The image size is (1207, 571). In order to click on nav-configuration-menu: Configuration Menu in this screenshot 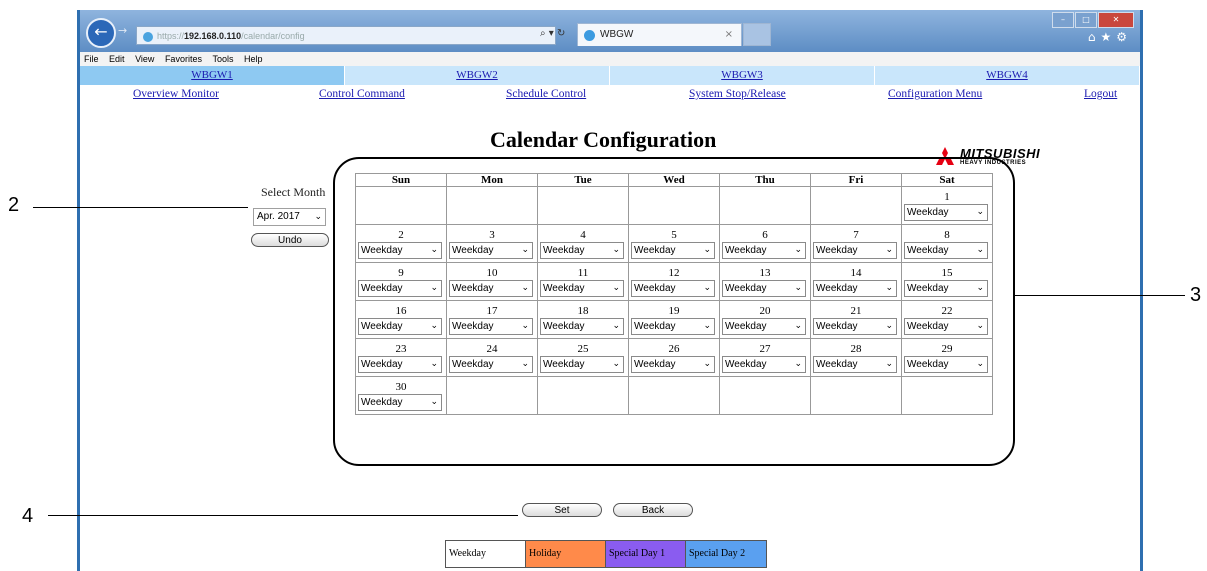, I will do `click(935, 94)`.